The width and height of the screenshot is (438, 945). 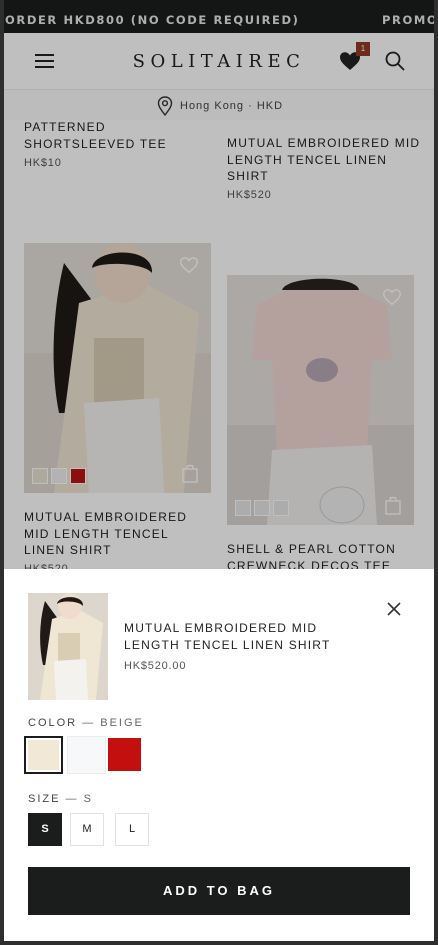 What do you see at coordinates (87, 829) in the screenshot?
I see `size-option-m: M` at bounding box center [87, 829].